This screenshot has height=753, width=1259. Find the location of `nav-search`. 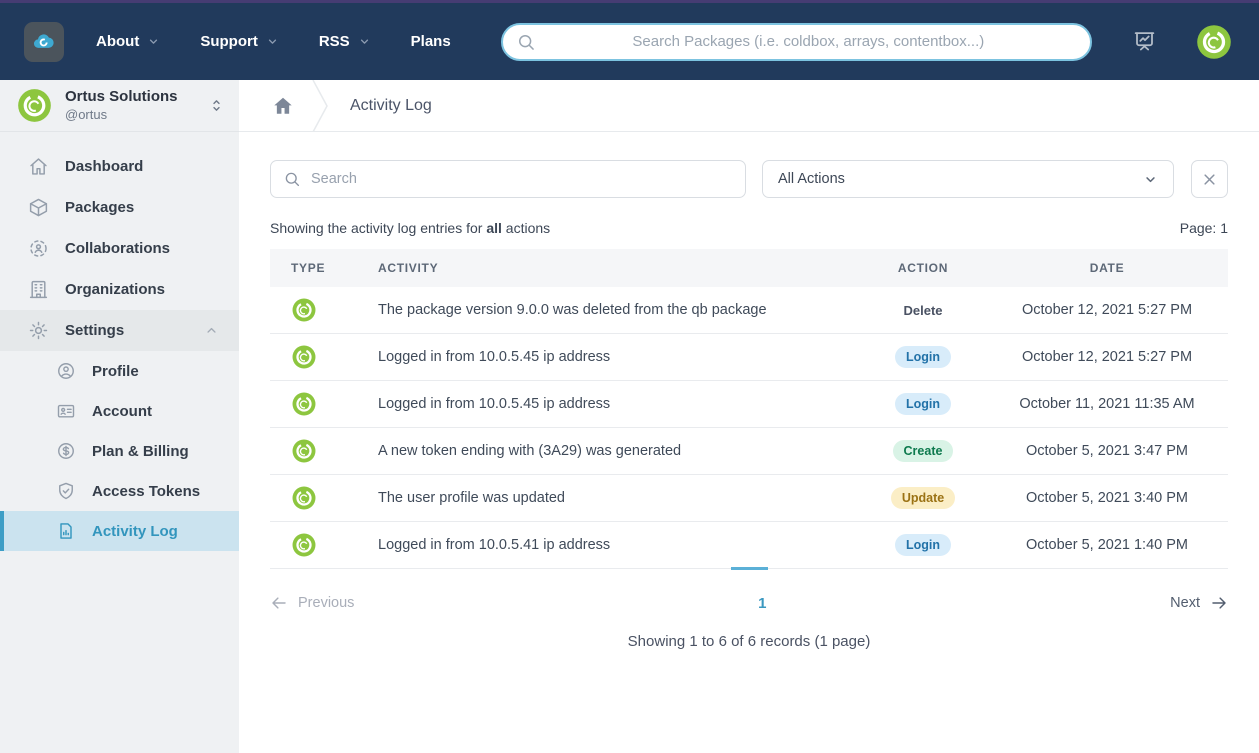

nav-search is located at coordinates (796, 41).